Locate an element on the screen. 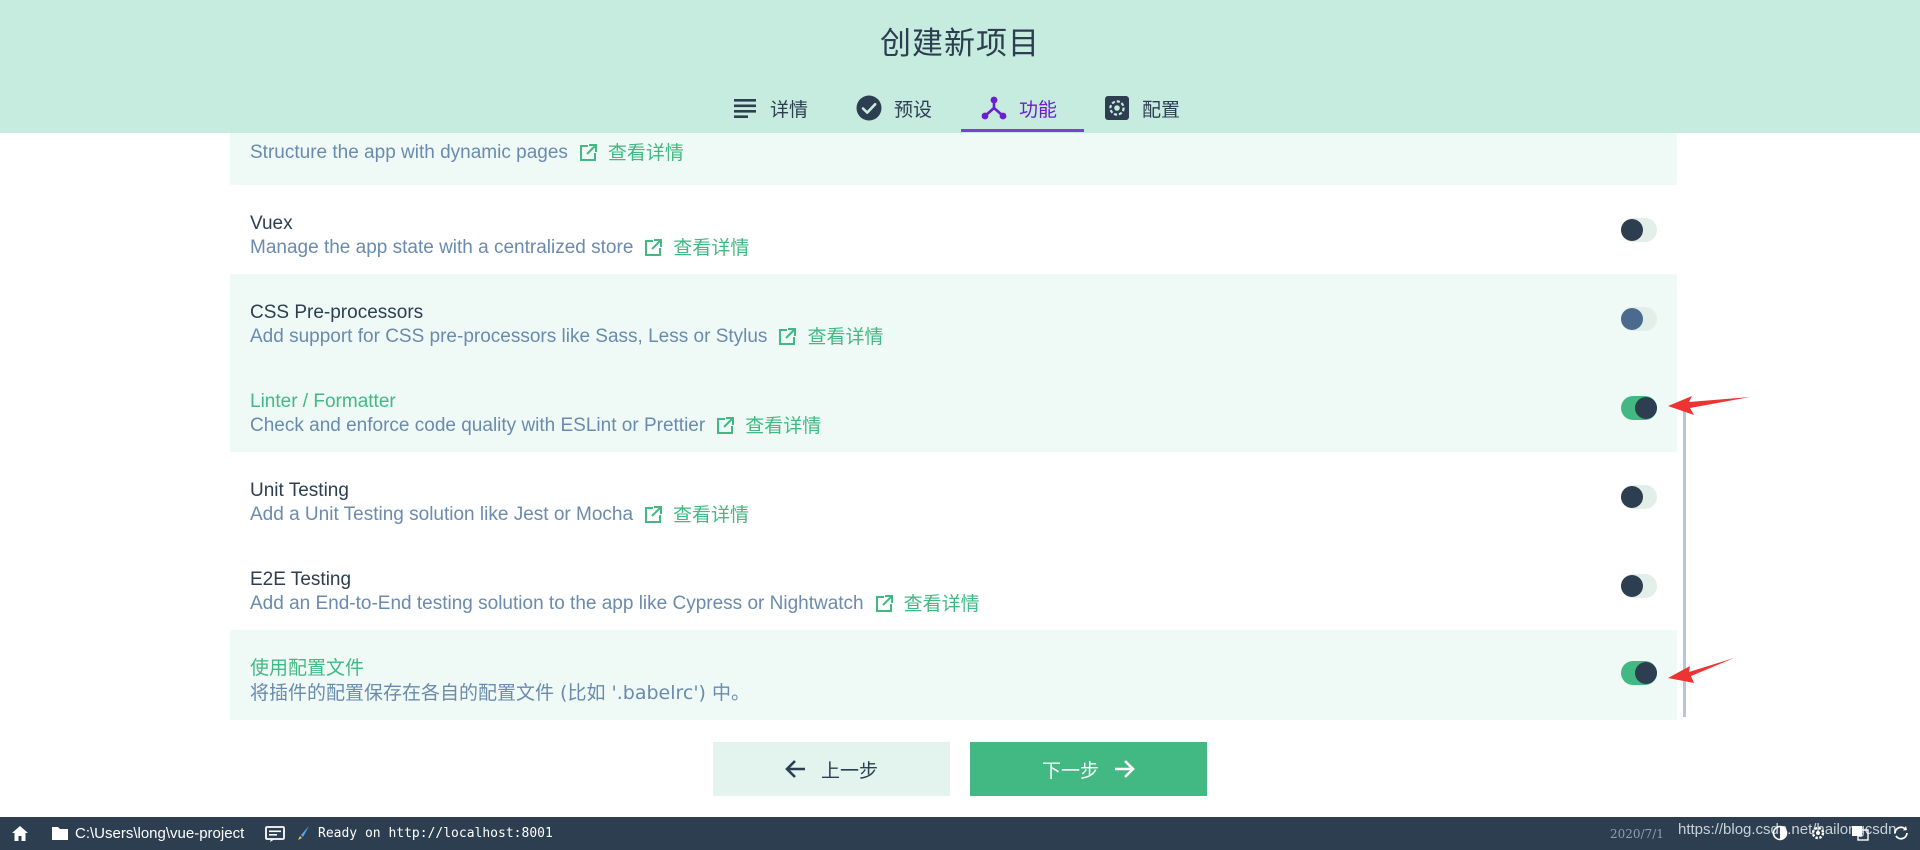  arrow-left-icon is located at coordinates (796, 769).